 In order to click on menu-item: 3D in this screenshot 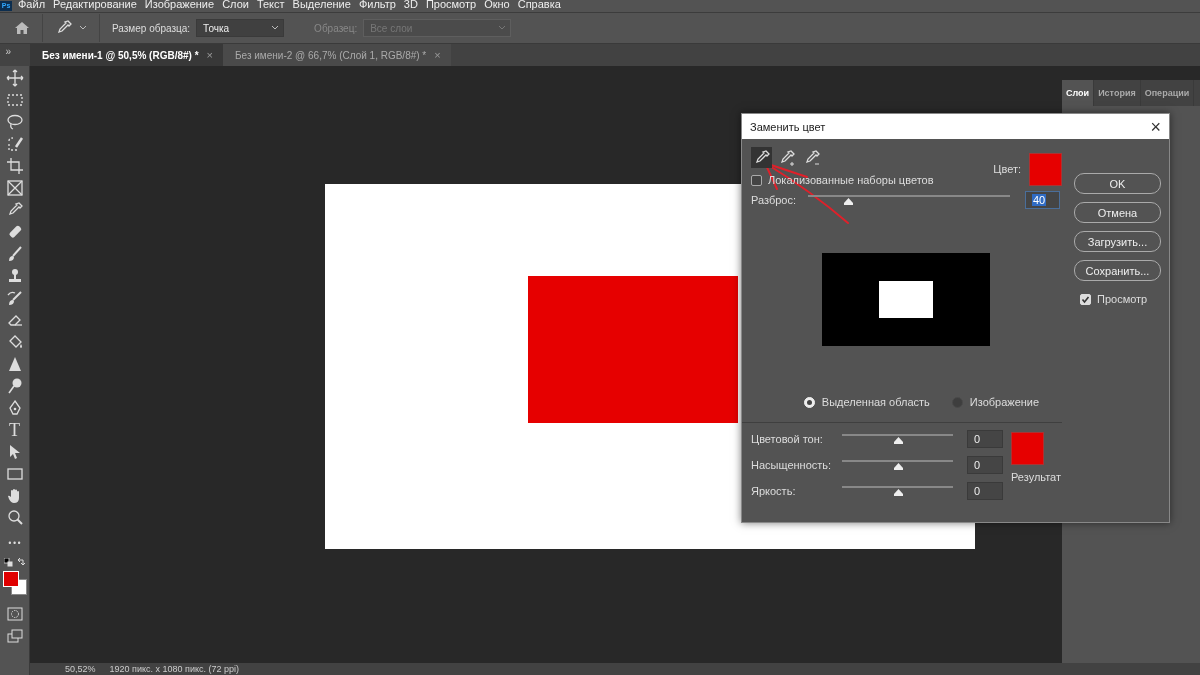, I will do `click(410, 4)`.